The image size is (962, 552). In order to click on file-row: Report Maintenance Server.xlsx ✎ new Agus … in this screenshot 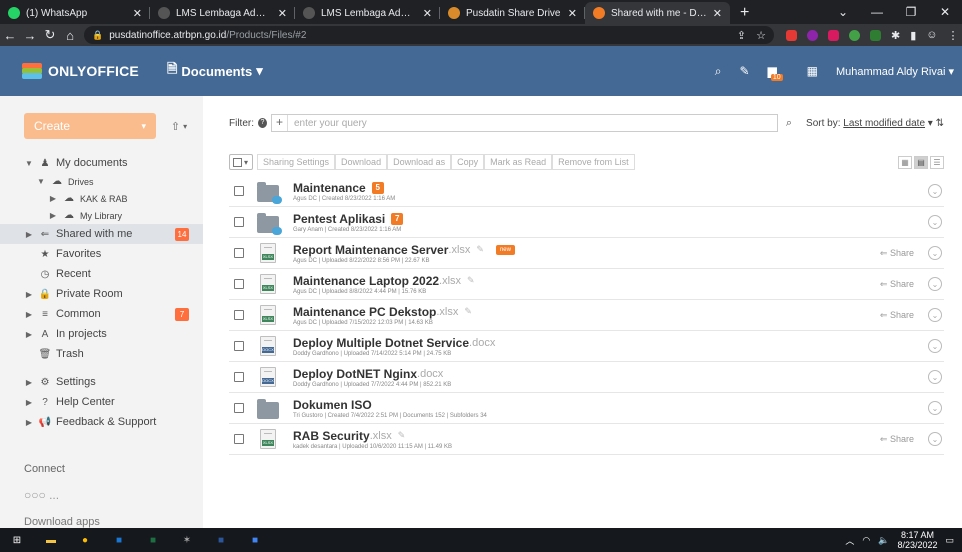, I will do `click(586, 253)`.